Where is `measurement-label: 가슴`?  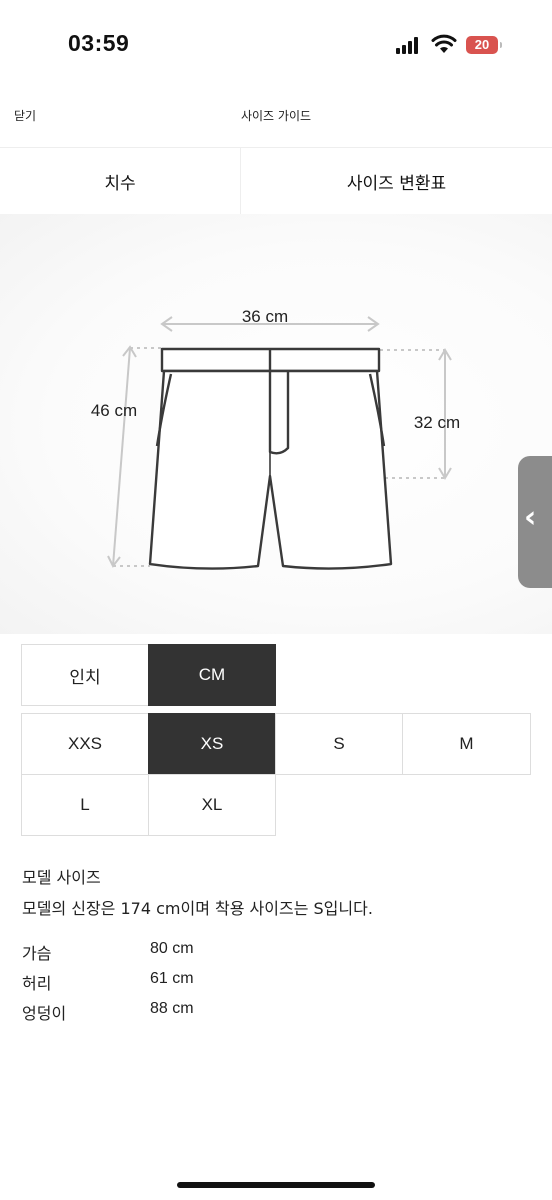 measurement-label: 가슴 is located at coordinates (37, 953).